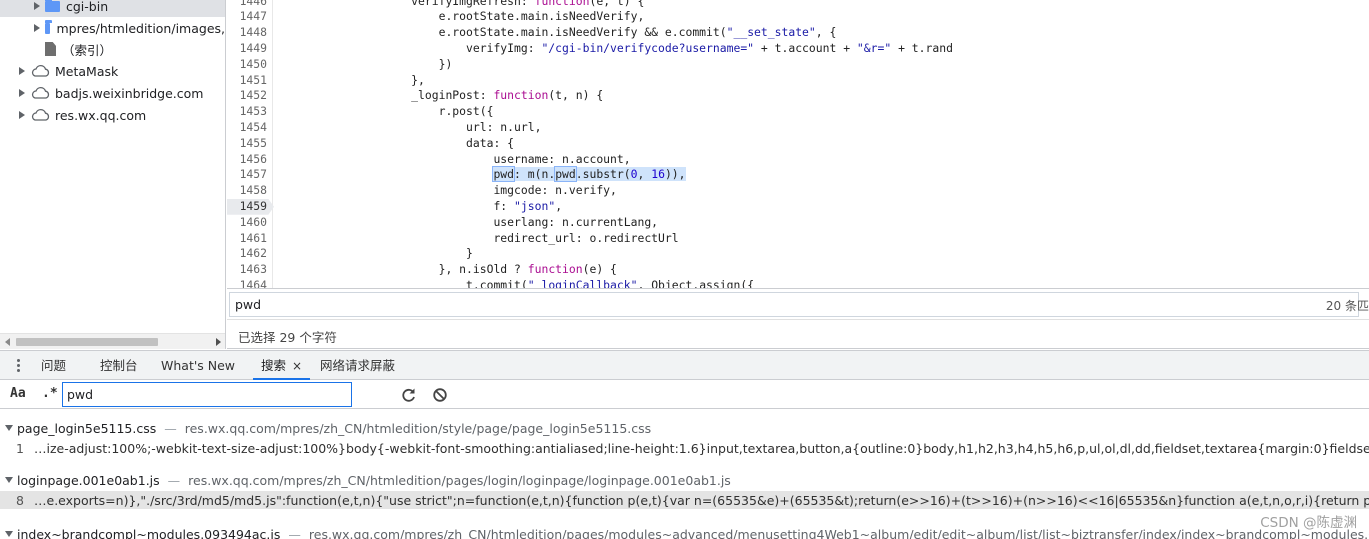 This screenshot has height=539, width=1369. I want to click on find-bar: 20 条匹, so click(798, 304).